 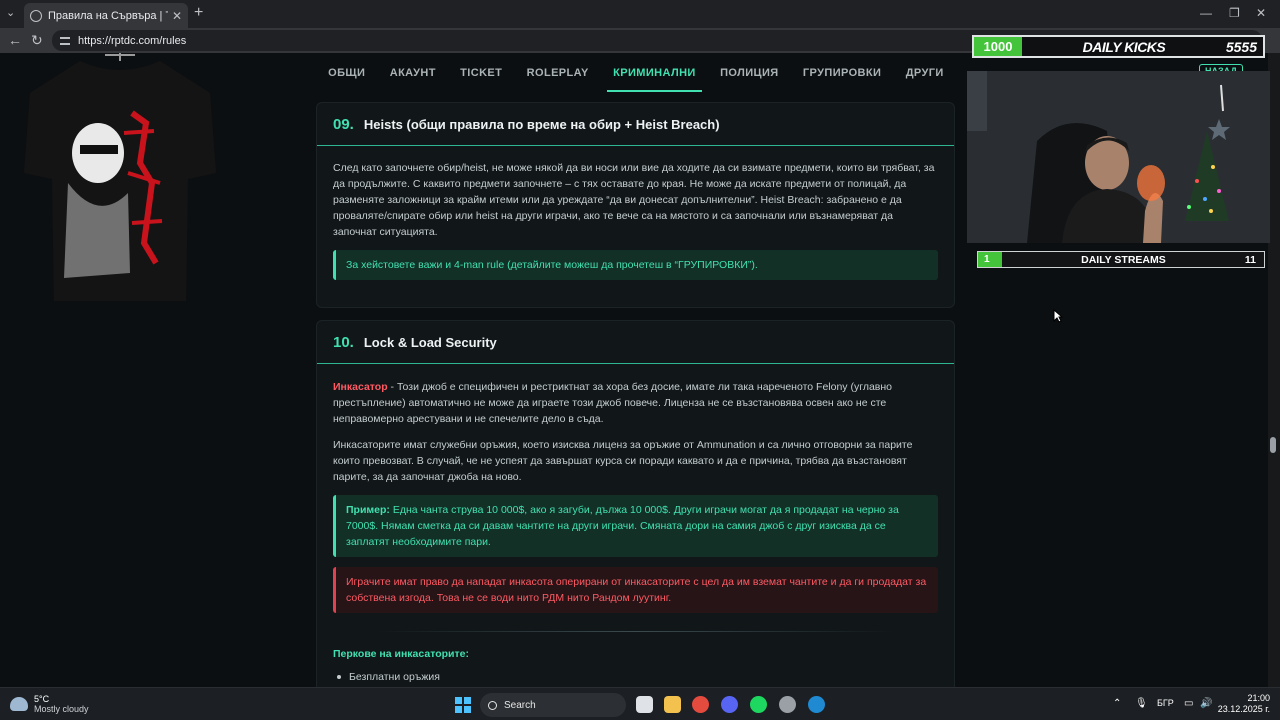 What do you see at coordinates (413, 73) in the screenshot?
I see `tab-account: АКАУНТ` at bounding box center [413, 73].